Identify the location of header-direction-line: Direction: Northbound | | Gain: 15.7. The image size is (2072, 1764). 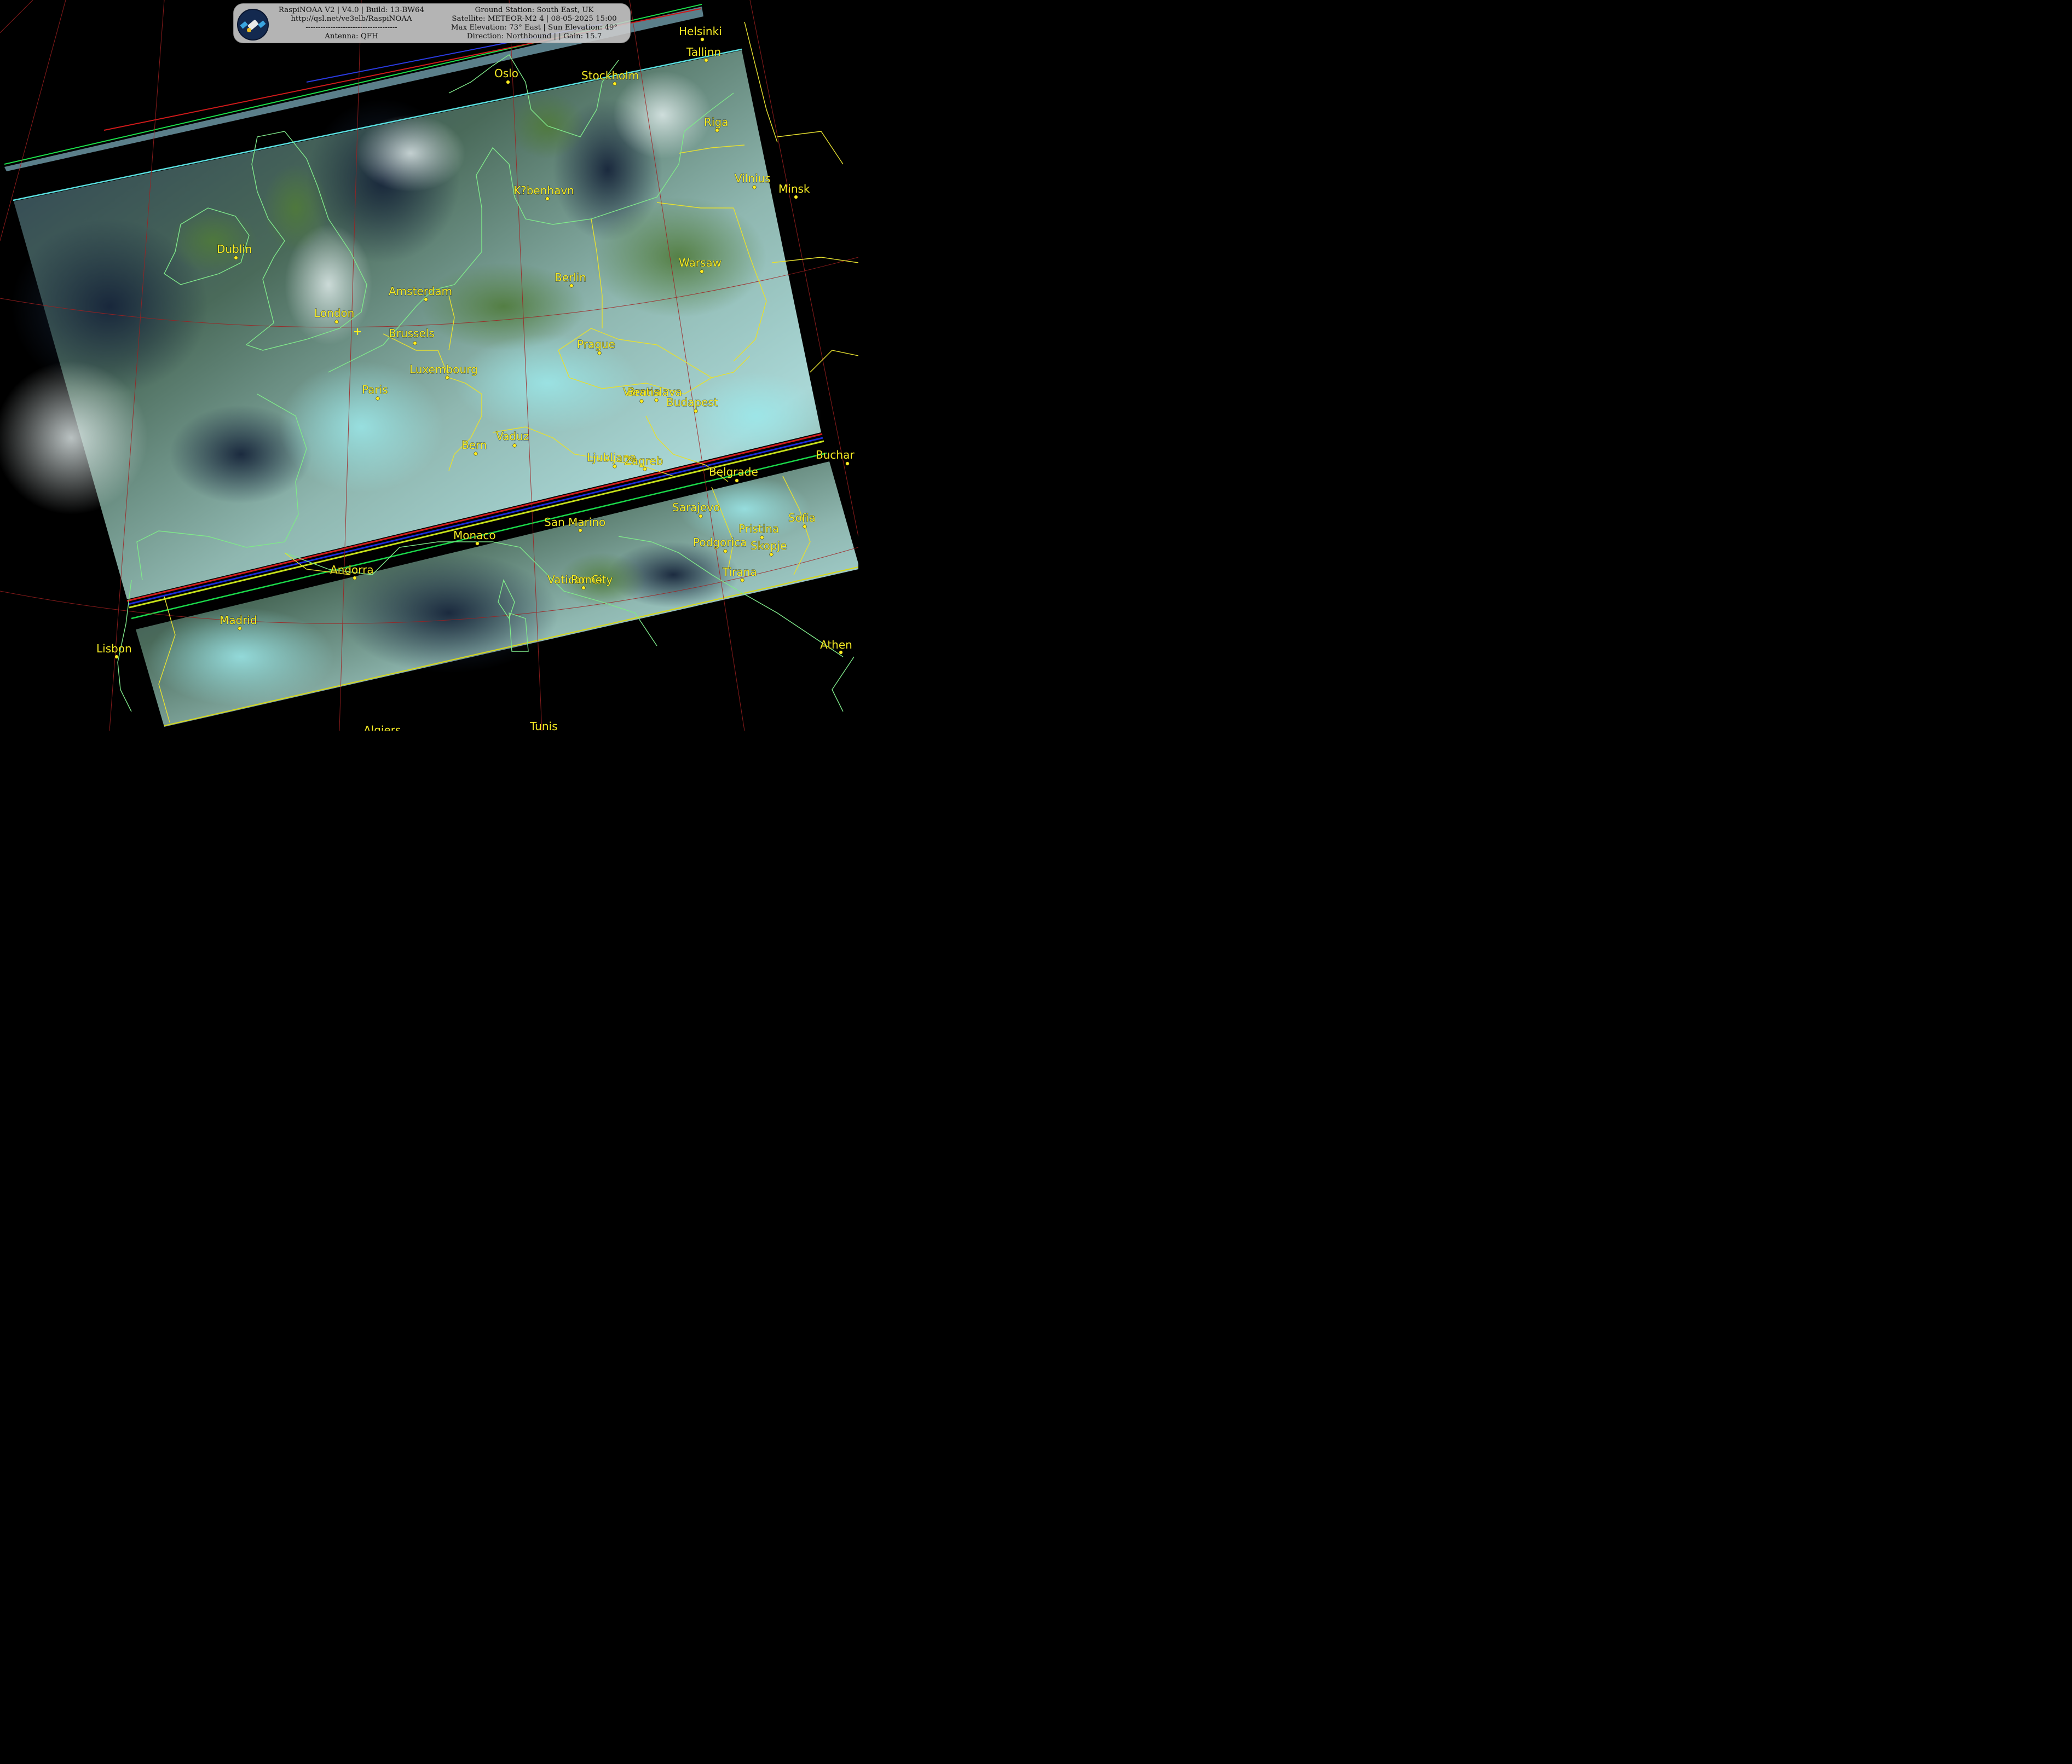
(534, 36).